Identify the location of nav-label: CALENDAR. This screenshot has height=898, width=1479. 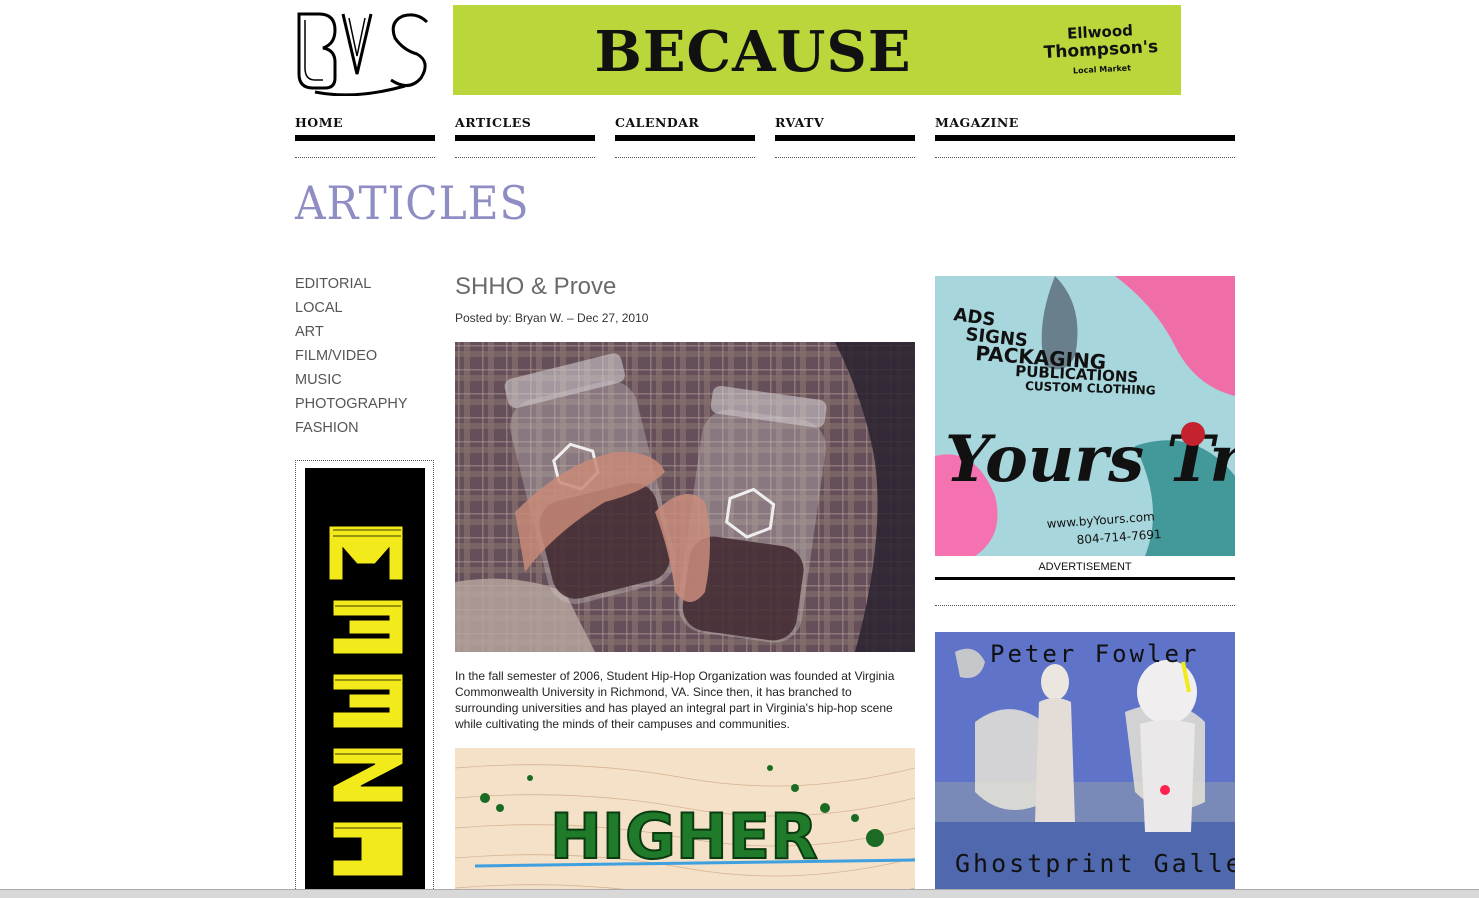
(685, 122).